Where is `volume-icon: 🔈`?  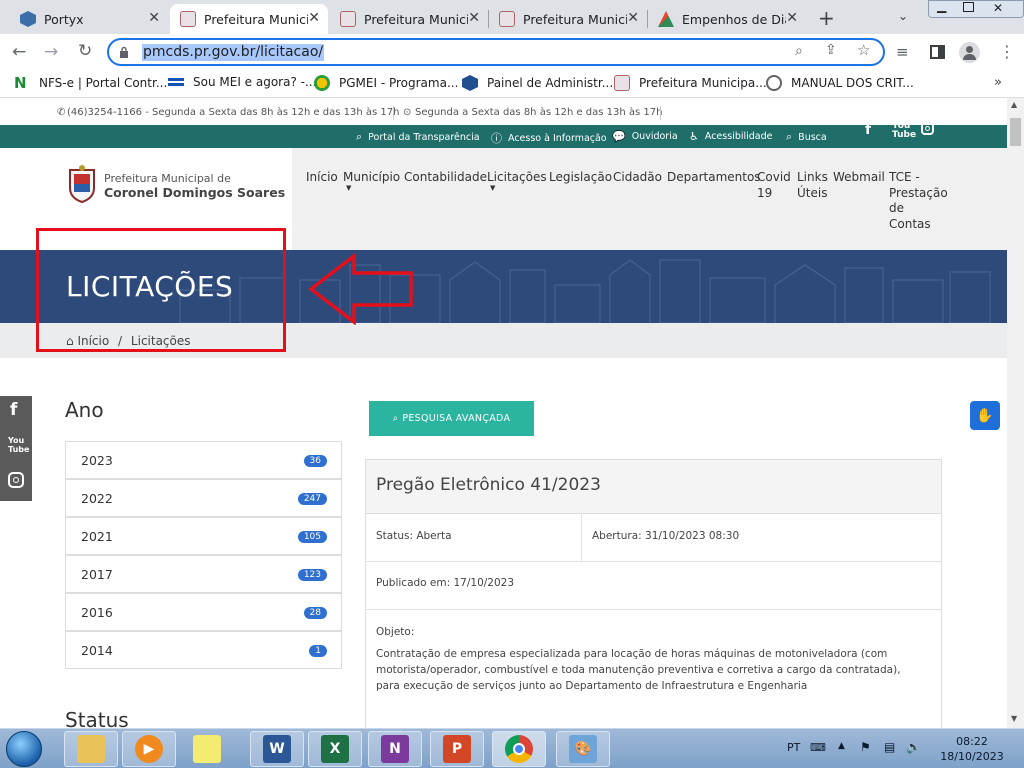
volume-icon: 🔈 is located at coordinates (913, 747).